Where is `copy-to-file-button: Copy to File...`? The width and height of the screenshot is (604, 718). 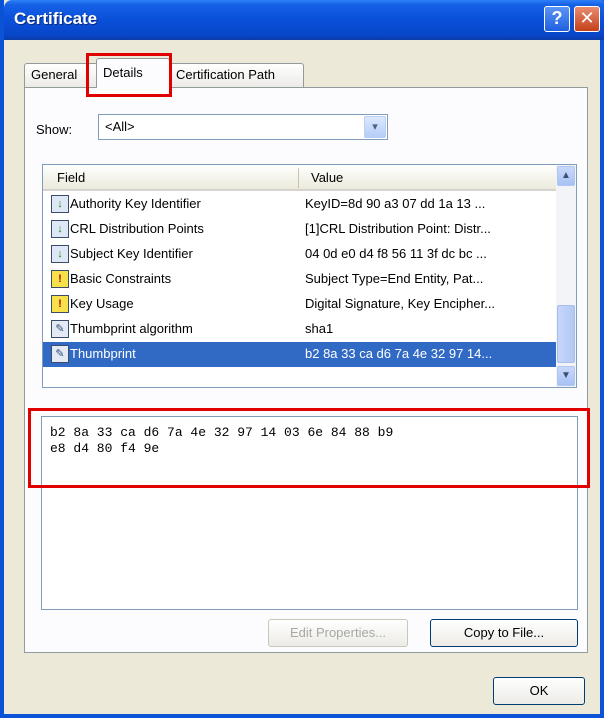 copy-to-file-button: Copy to File... is located at coordinates (504, 633).